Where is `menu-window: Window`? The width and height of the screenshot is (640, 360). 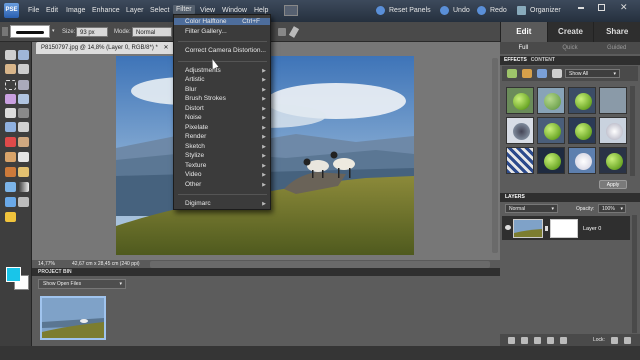 menu-window: Window is located at coordinates (234, 10).